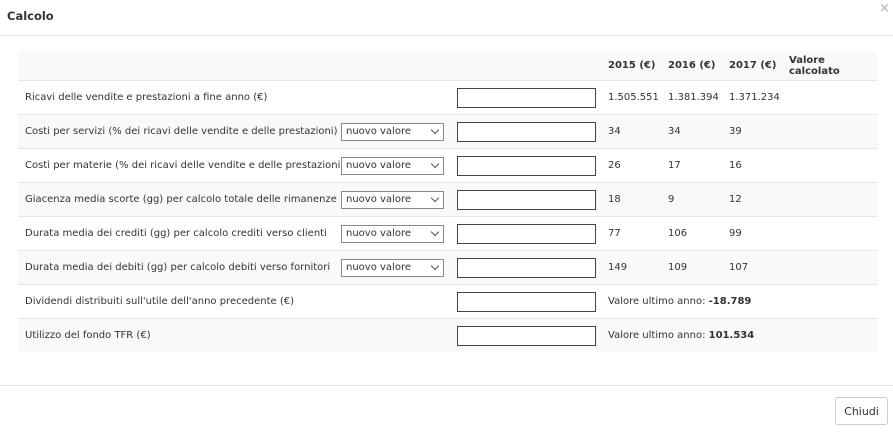 The width and height of the screenshot is (893, 436). I want to click on last-year-amount: -18.789, so click(730, 301).